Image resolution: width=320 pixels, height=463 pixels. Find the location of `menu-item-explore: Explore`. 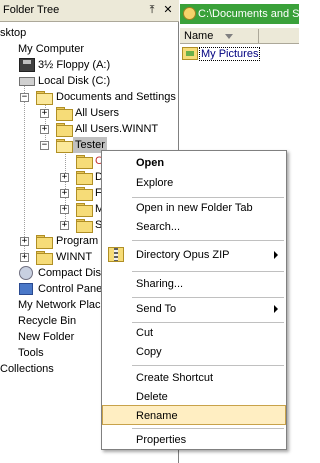

menu-item-explore: Explore is located at coordinates (194, 183).